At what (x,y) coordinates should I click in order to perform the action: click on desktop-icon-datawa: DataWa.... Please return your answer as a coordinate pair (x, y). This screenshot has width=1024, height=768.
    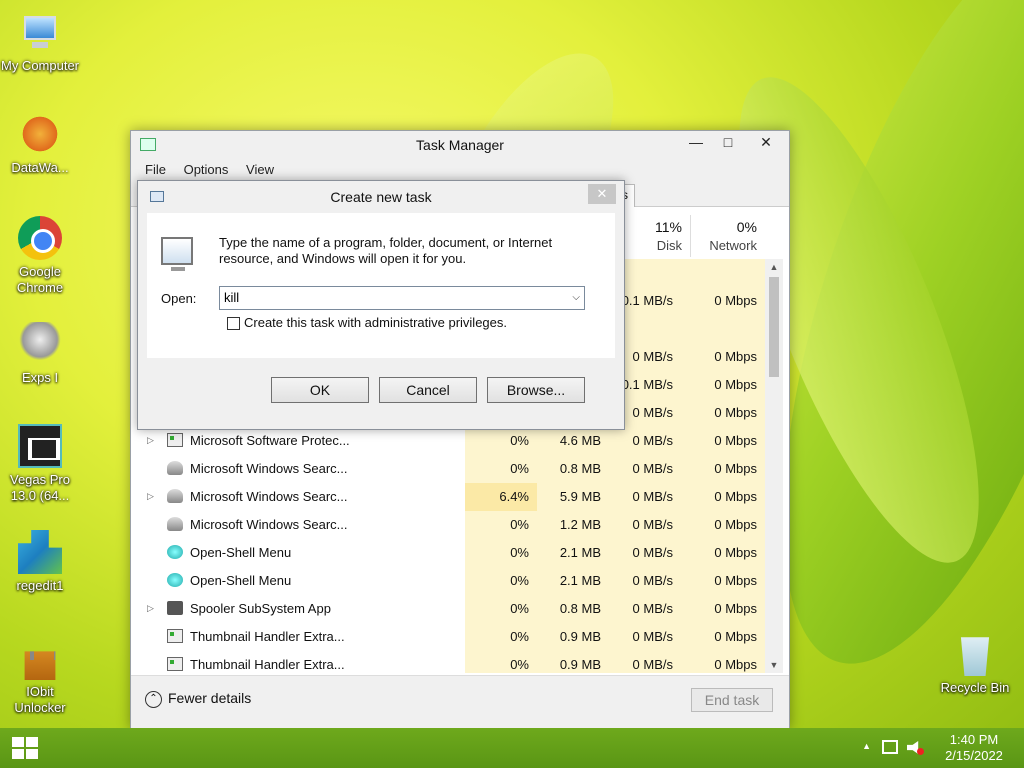
    Looking at the image, I should click on (40, 144).